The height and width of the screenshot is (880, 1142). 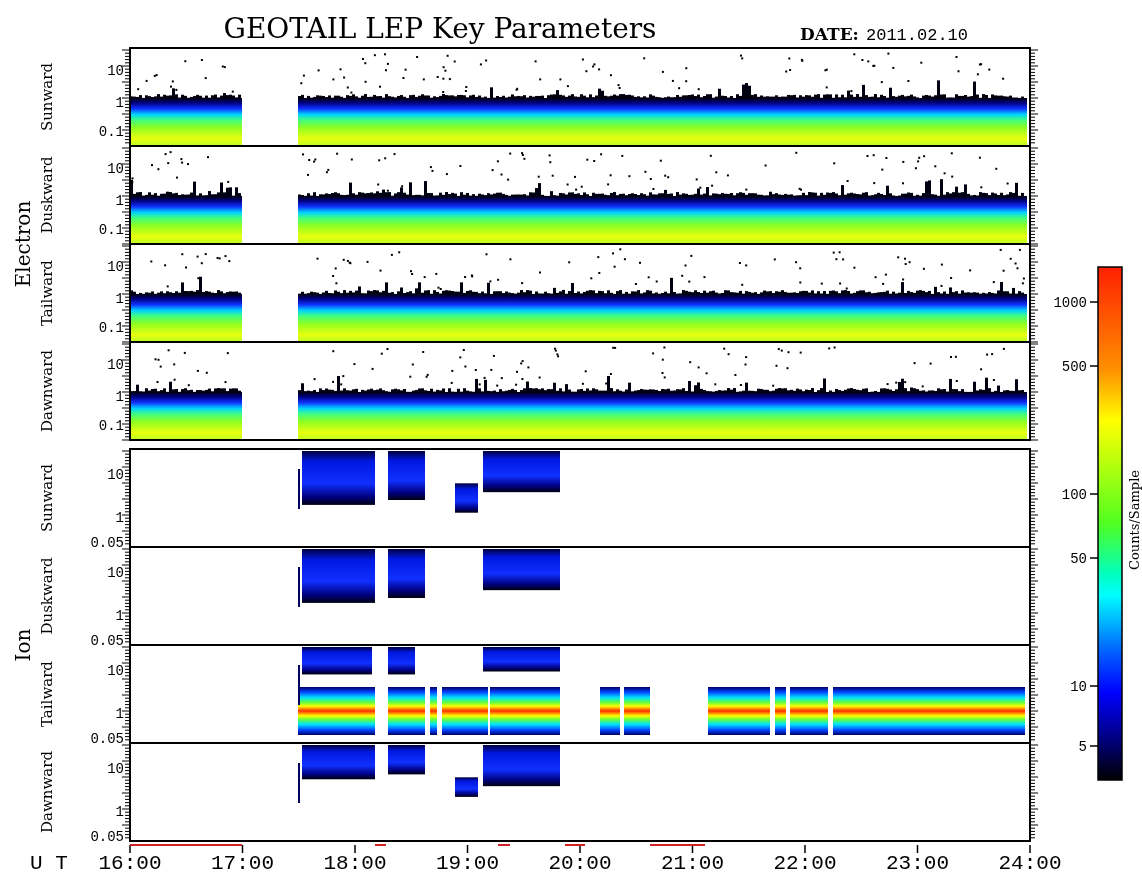 I want to click on time-tick-label: 18:00, so click(x=355, y=863).